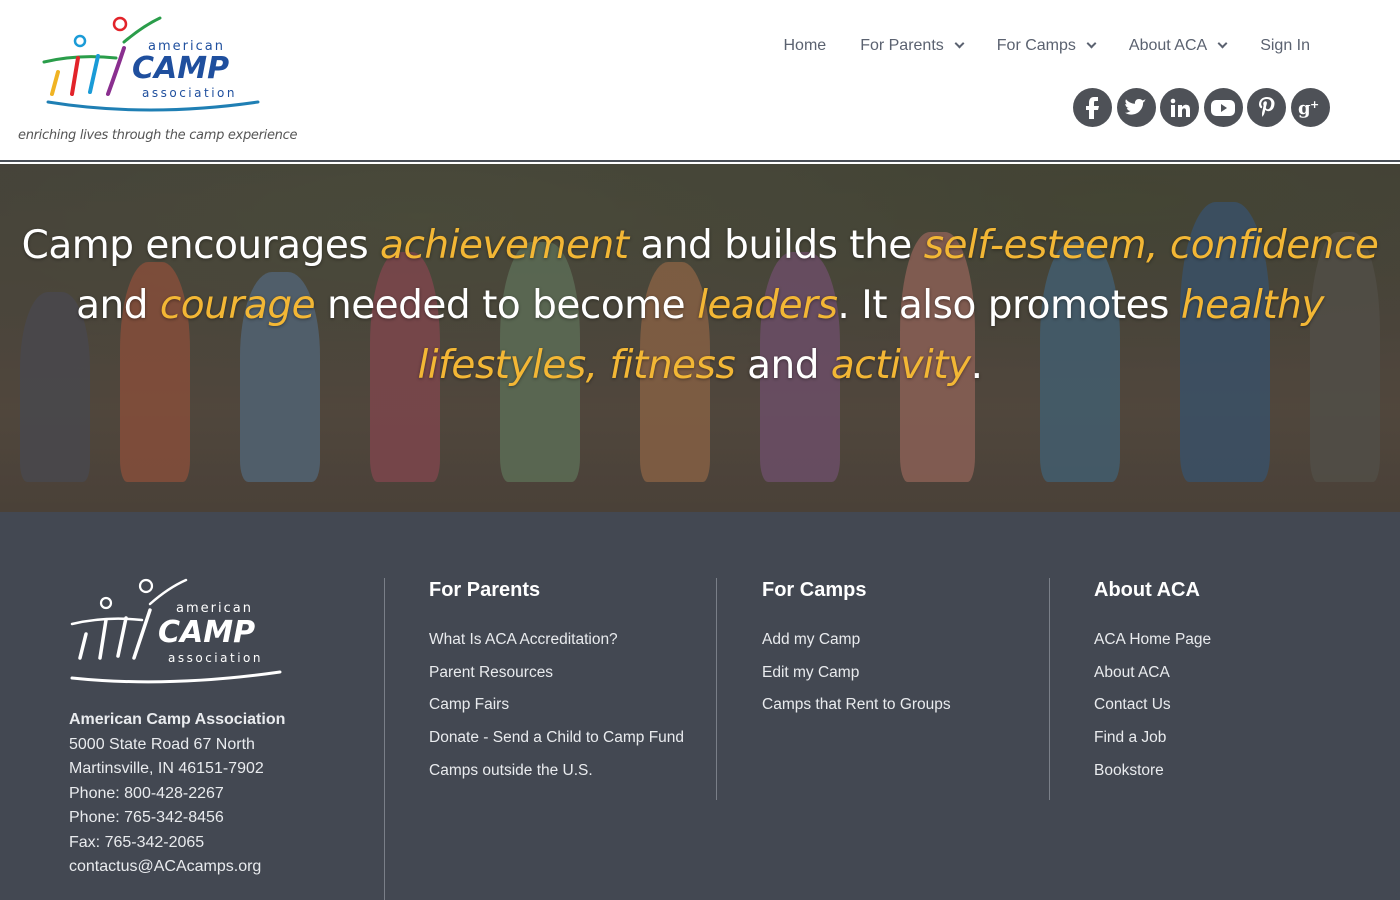  Describe the element at coordinates (189, 93) in the screenshot. I see `logo-word-association: association` at that location.